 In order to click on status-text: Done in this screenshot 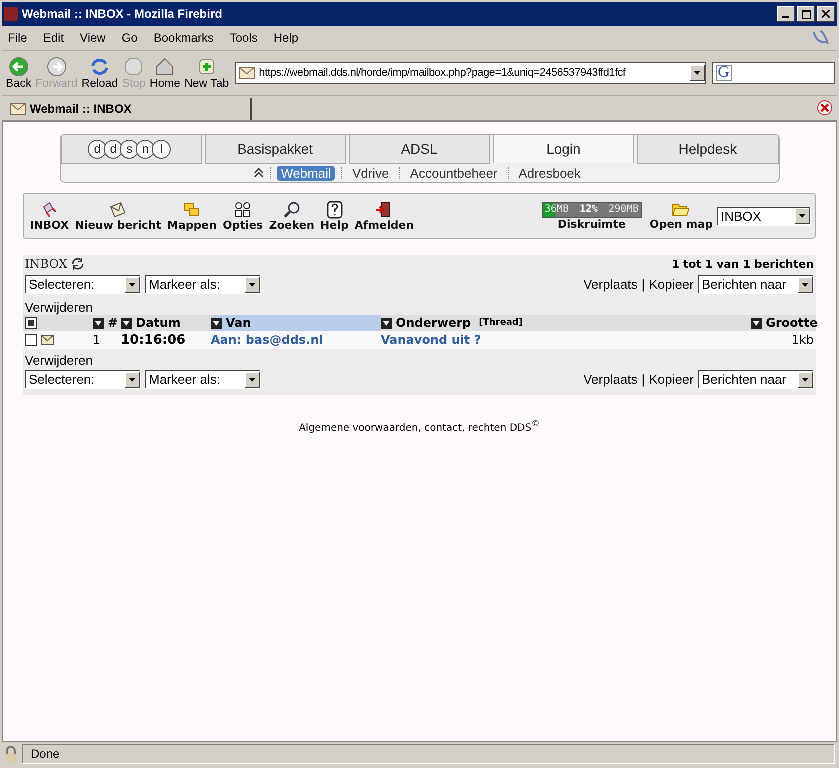, I will do `click(428, 754)`.